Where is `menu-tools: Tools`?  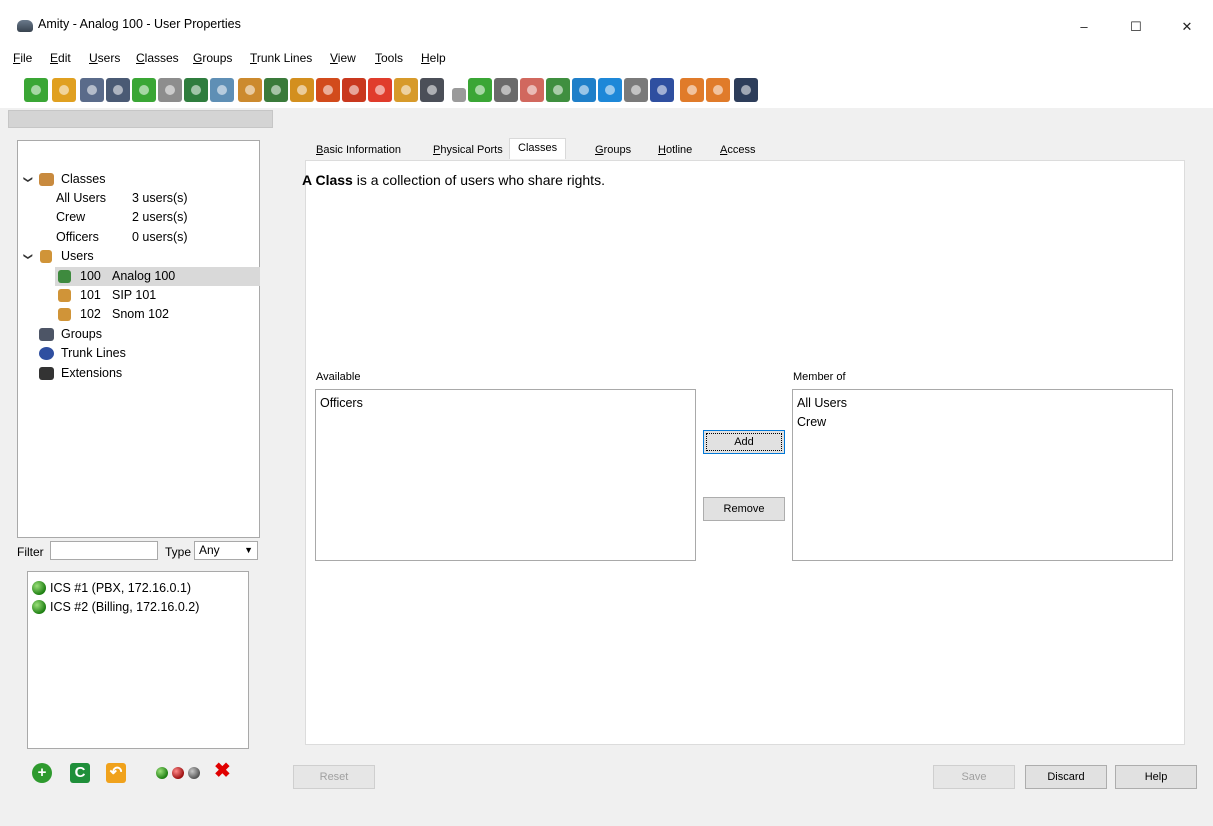 menu-tools: Tools is located at coordinates (389, 58).